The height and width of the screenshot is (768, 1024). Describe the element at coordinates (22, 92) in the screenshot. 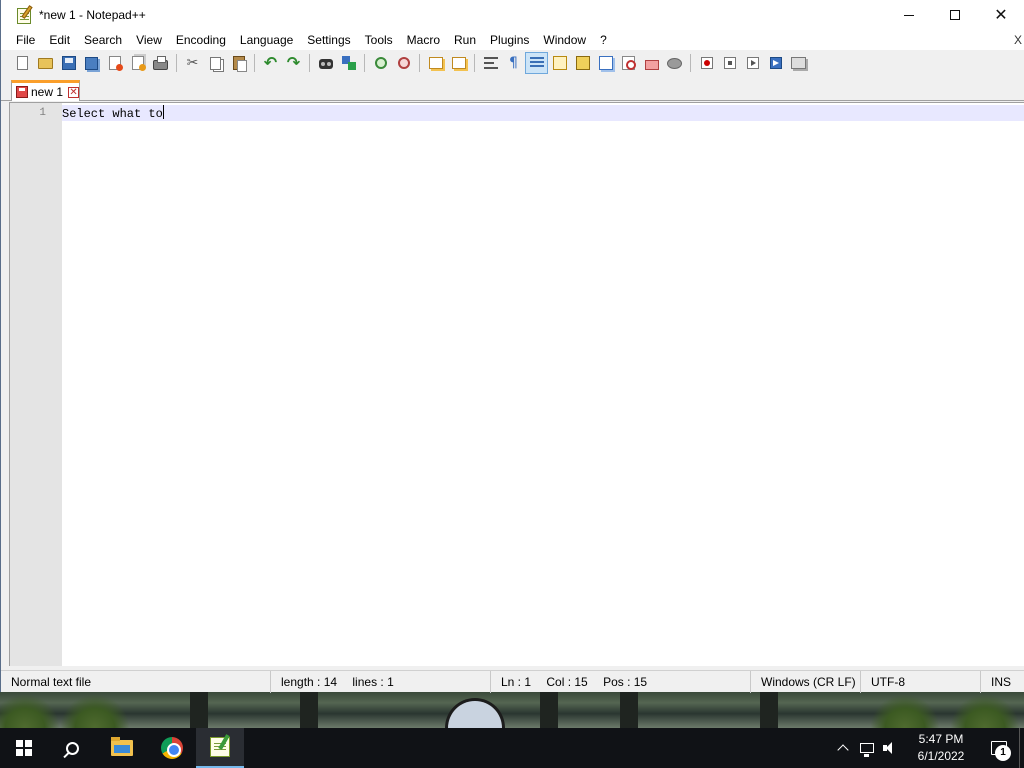

I see `unsaved-file-icon` at that location.